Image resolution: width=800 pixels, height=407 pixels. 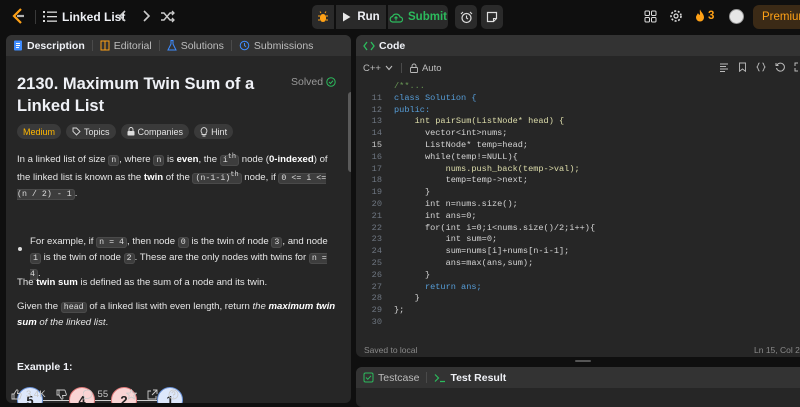 I want to click on run-submit-group: Run Submit, so click(x=380, y=17).